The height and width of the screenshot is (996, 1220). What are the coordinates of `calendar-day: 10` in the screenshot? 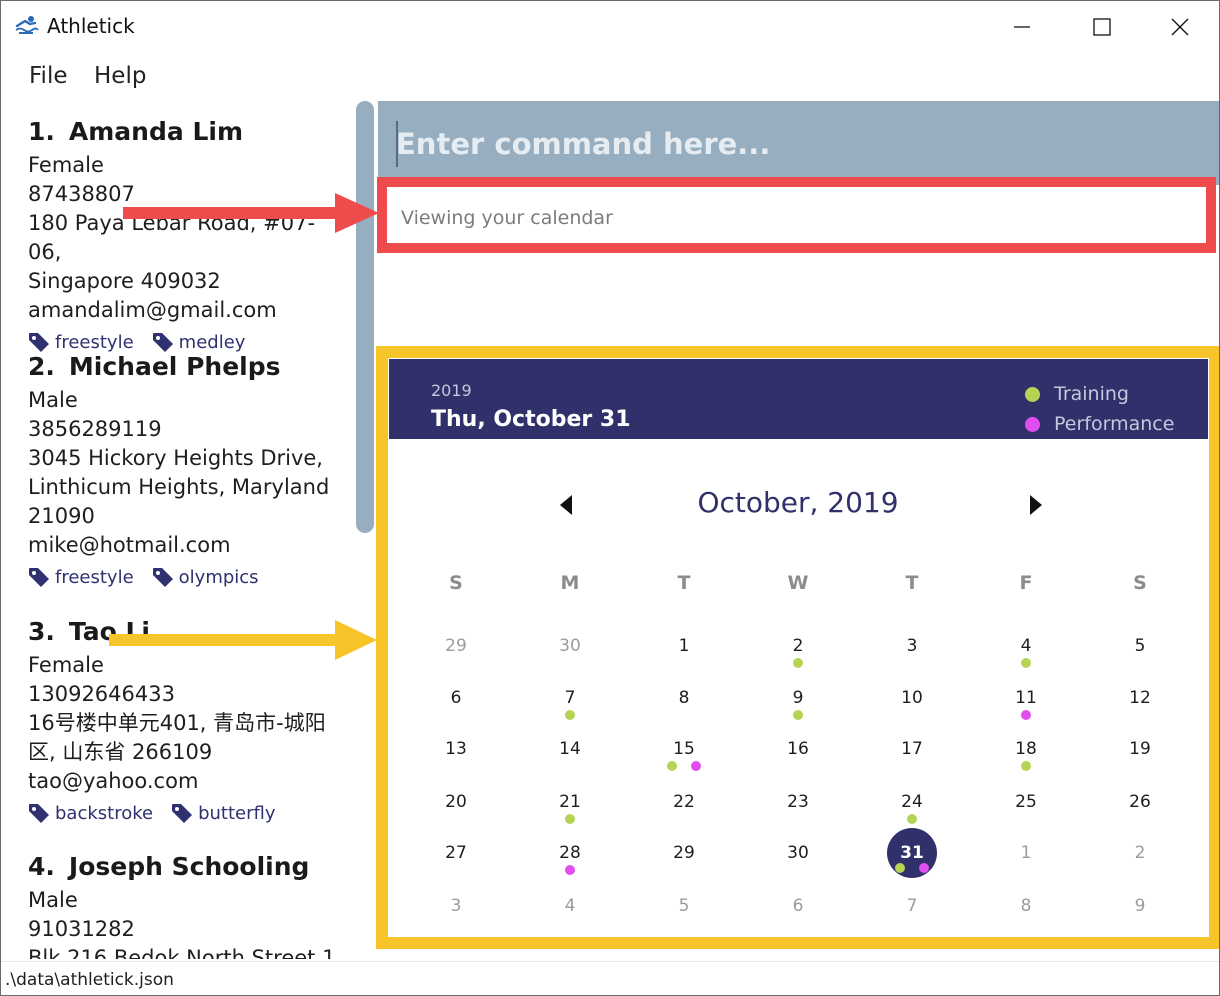 It's located at (912, 698).